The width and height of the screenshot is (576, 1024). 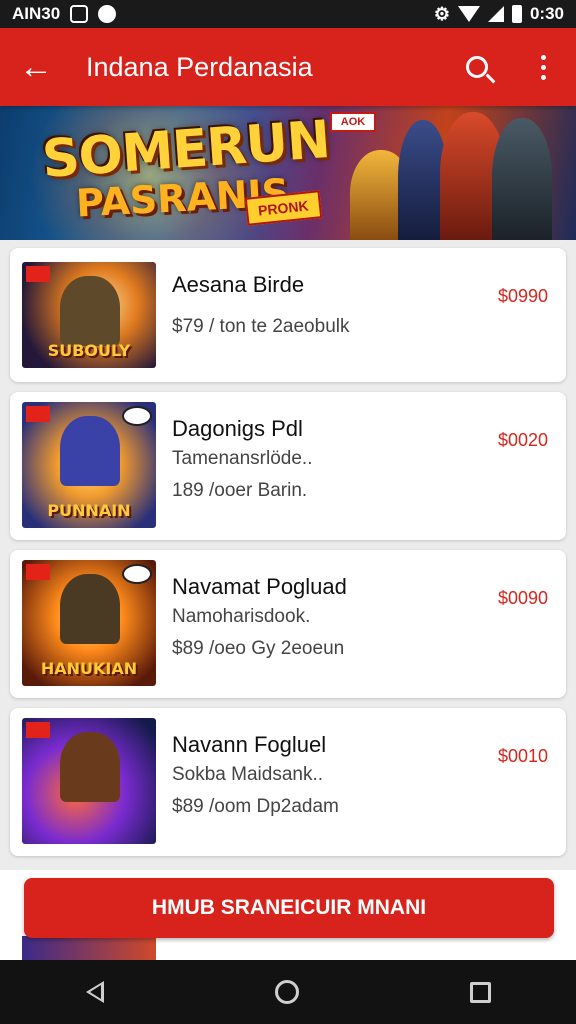 What do you see at coordinates (441, 13) in the screenshot?
I see `settings-status-icon: ⚙` at bounding box center [441, 13].